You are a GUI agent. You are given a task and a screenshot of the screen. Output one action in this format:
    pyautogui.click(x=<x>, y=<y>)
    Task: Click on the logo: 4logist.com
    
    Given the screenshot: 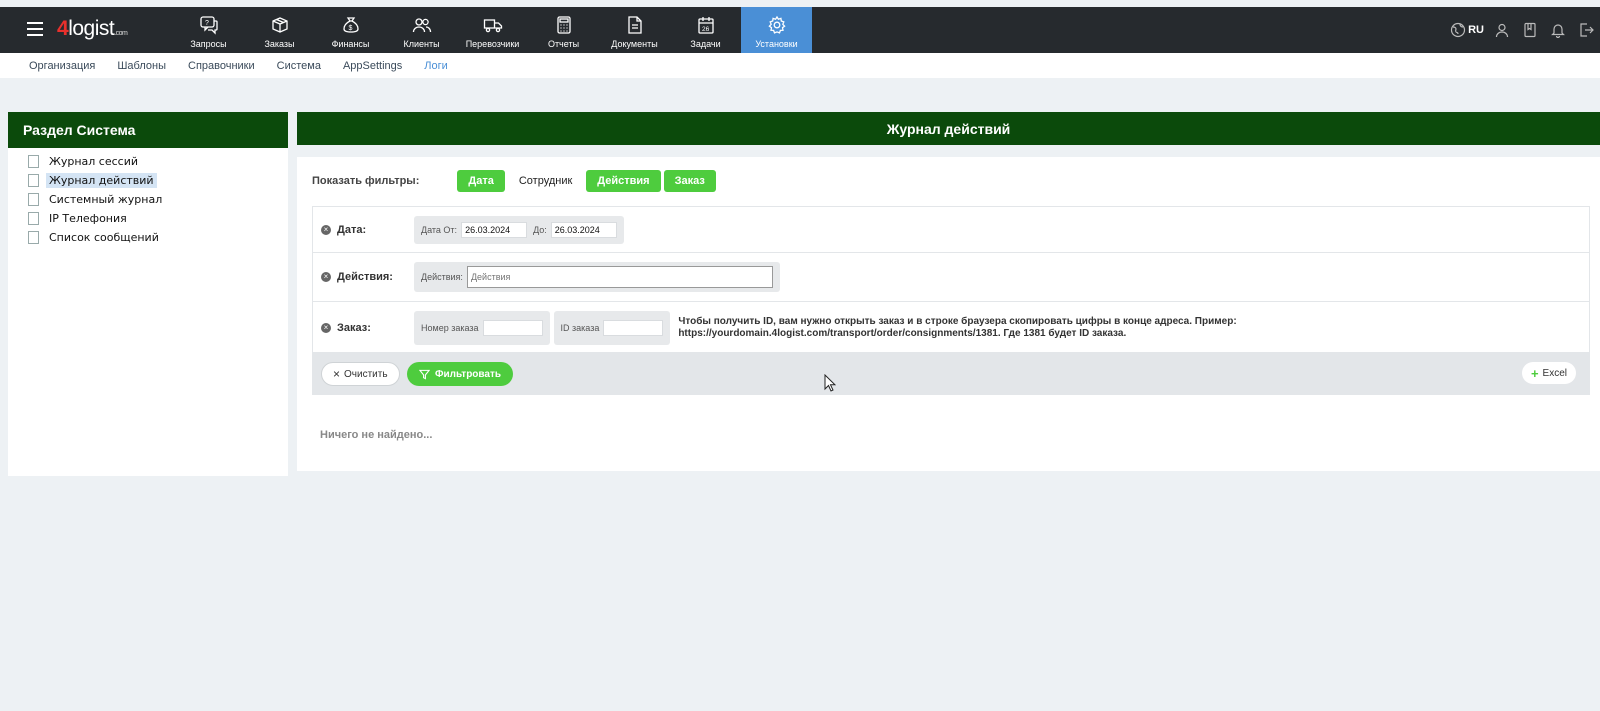 What is the action you would take?
    pyautogui.click(x=92, y=29)
    